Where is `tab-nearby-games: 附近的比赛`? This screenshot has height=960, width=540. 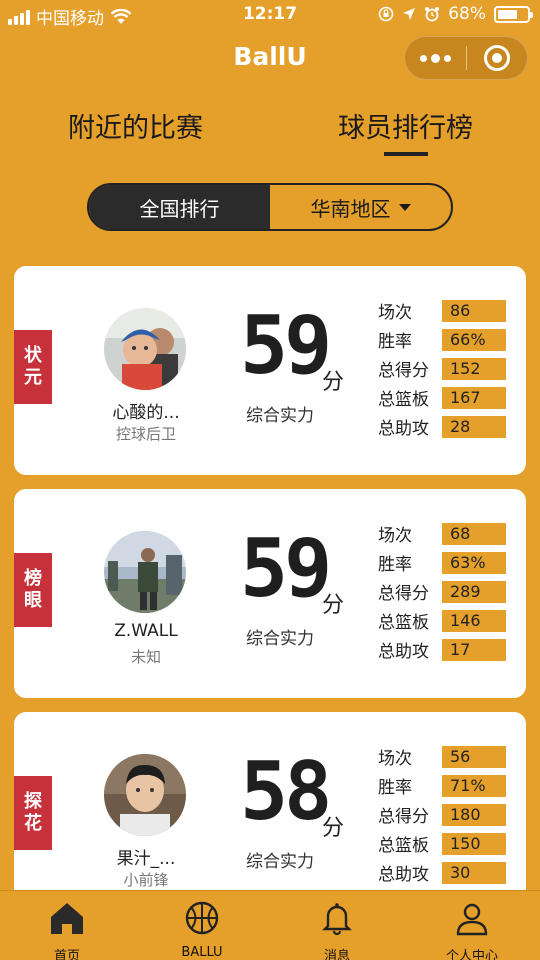
tab-nearby-games: 附近的比赛 is located at coordinates (135, 125).